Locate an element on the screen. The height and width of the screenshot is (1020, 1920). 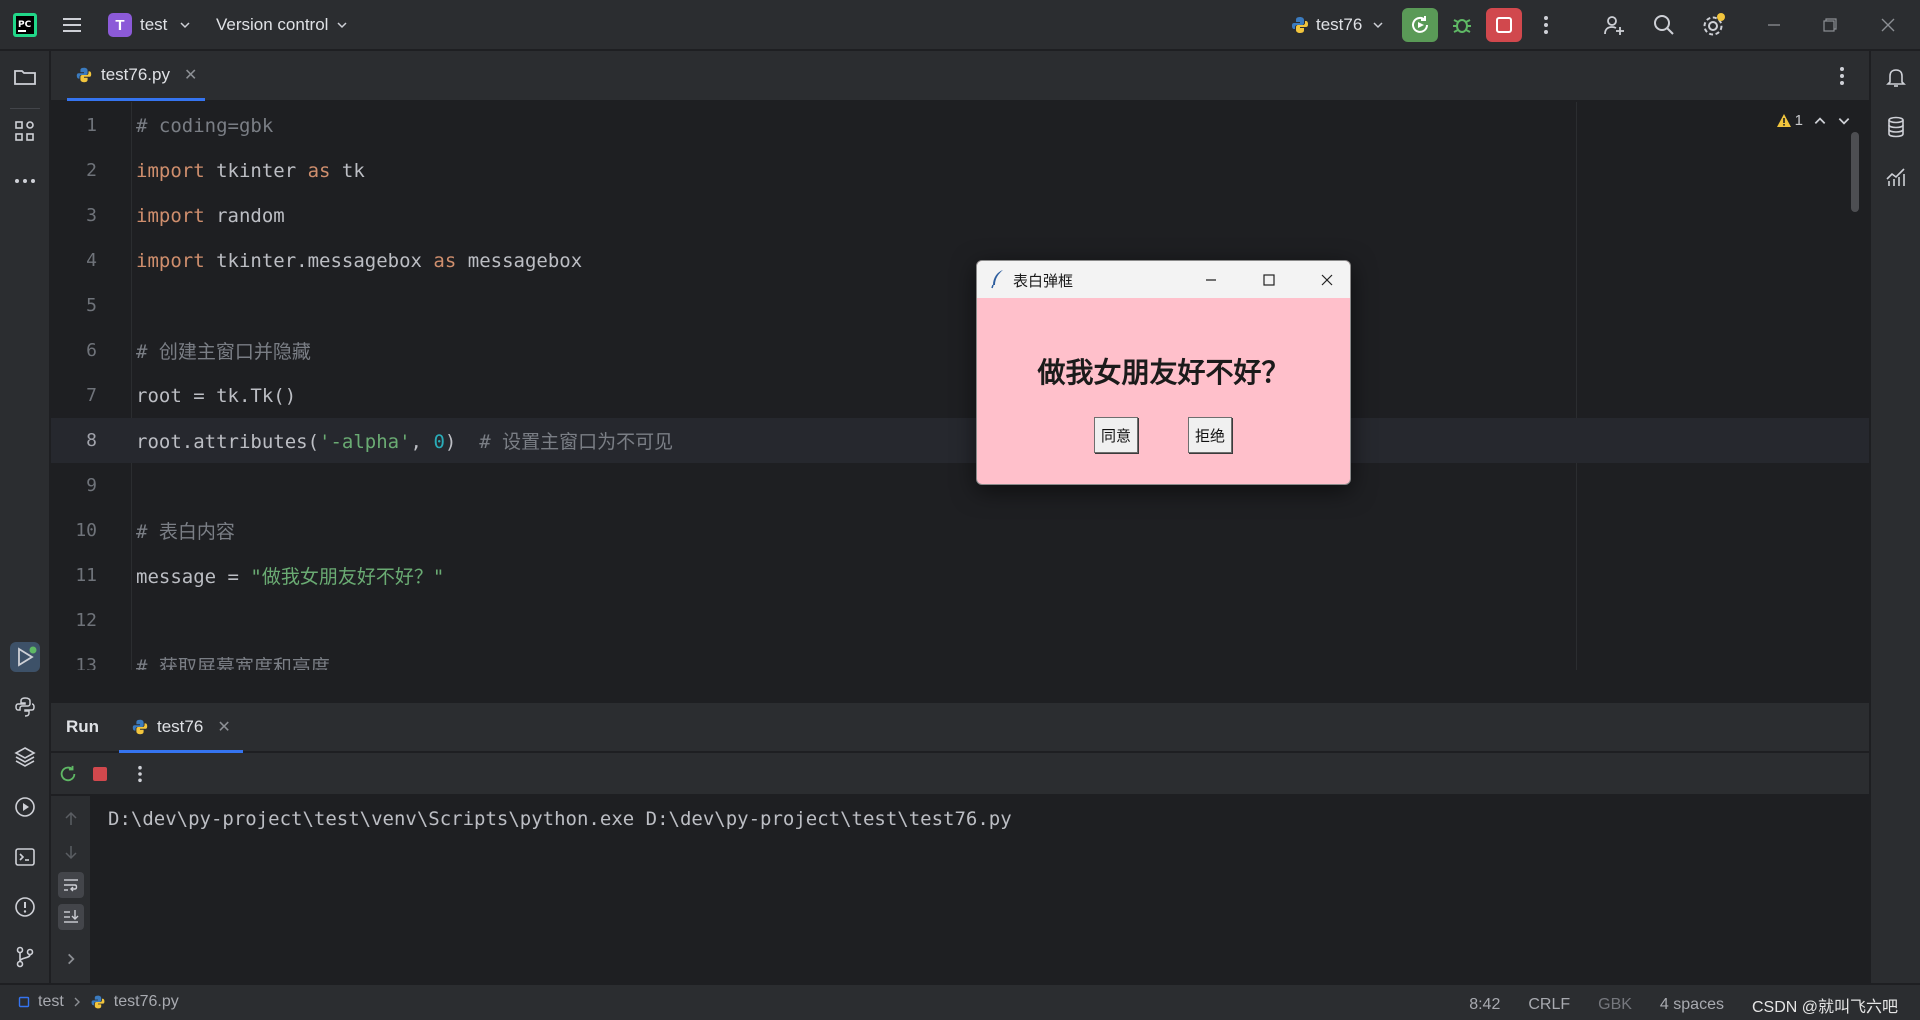
breadcrumb-file: test76.py is located at coordinates (146, 1002).